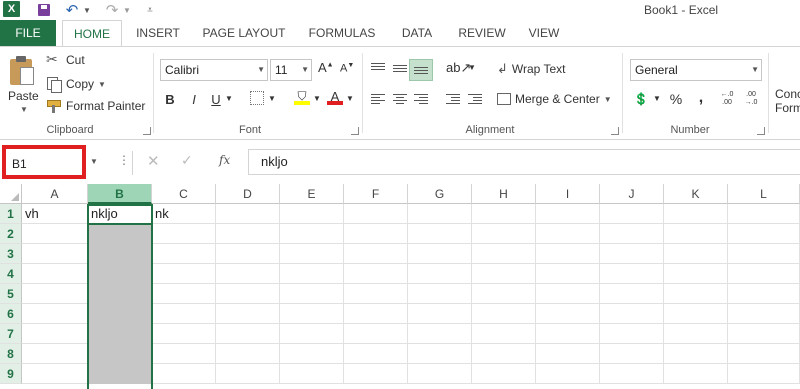  What do you see at coordinates (632, 234) in the screenshot?
I see `cell-j2` at bounding box center [632, 234].